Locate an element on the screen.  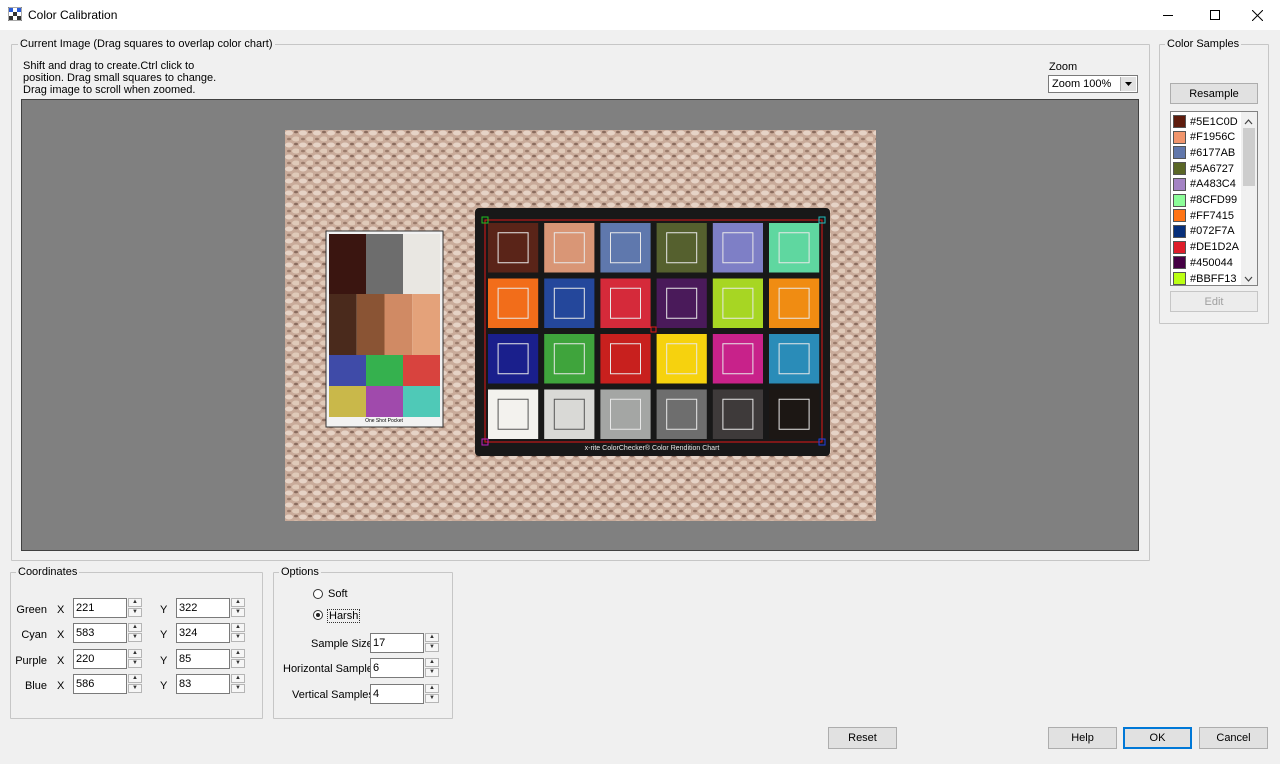
color-sample-item: #450044 is located at coordinates (1203, 262).